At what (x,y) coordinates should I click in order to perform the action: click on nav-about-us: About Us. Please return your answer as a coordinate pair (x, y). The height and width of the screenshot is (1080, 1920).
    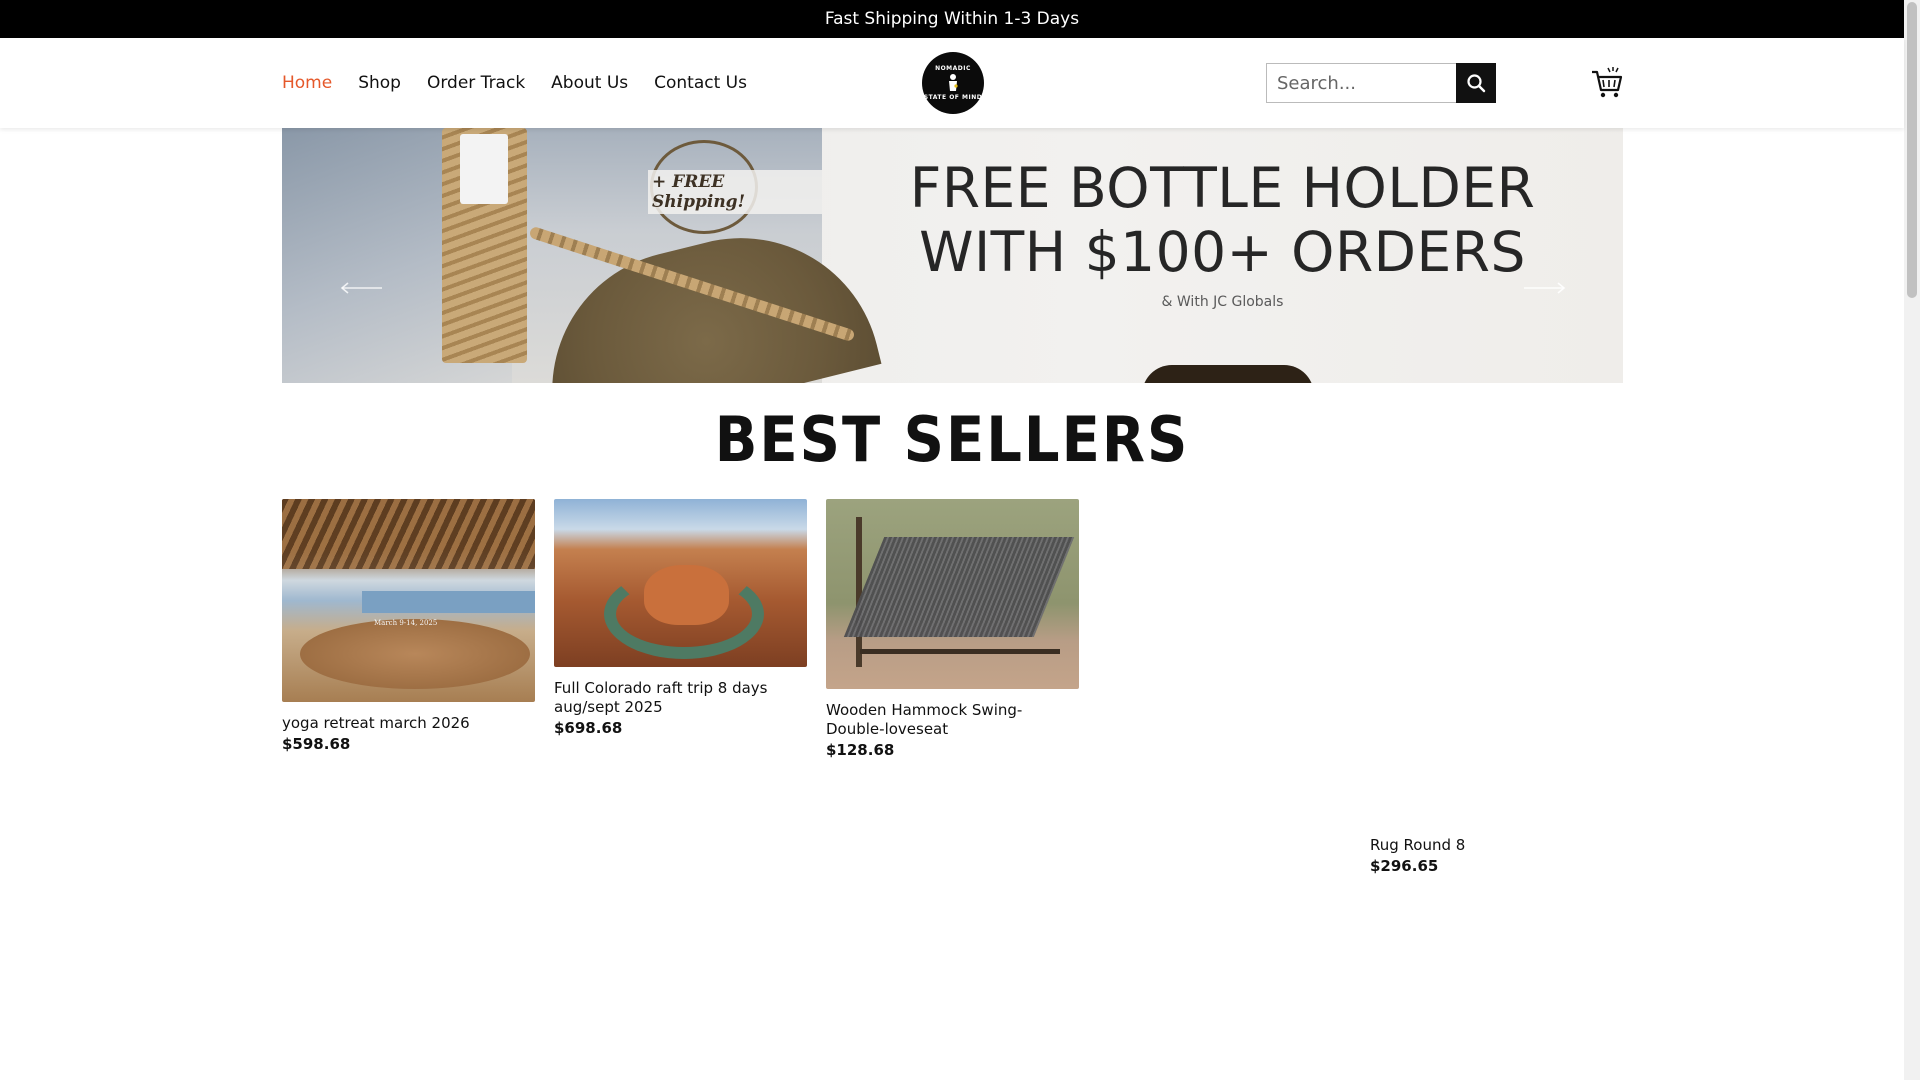
    Looking at the image, I should click on (589, 83).